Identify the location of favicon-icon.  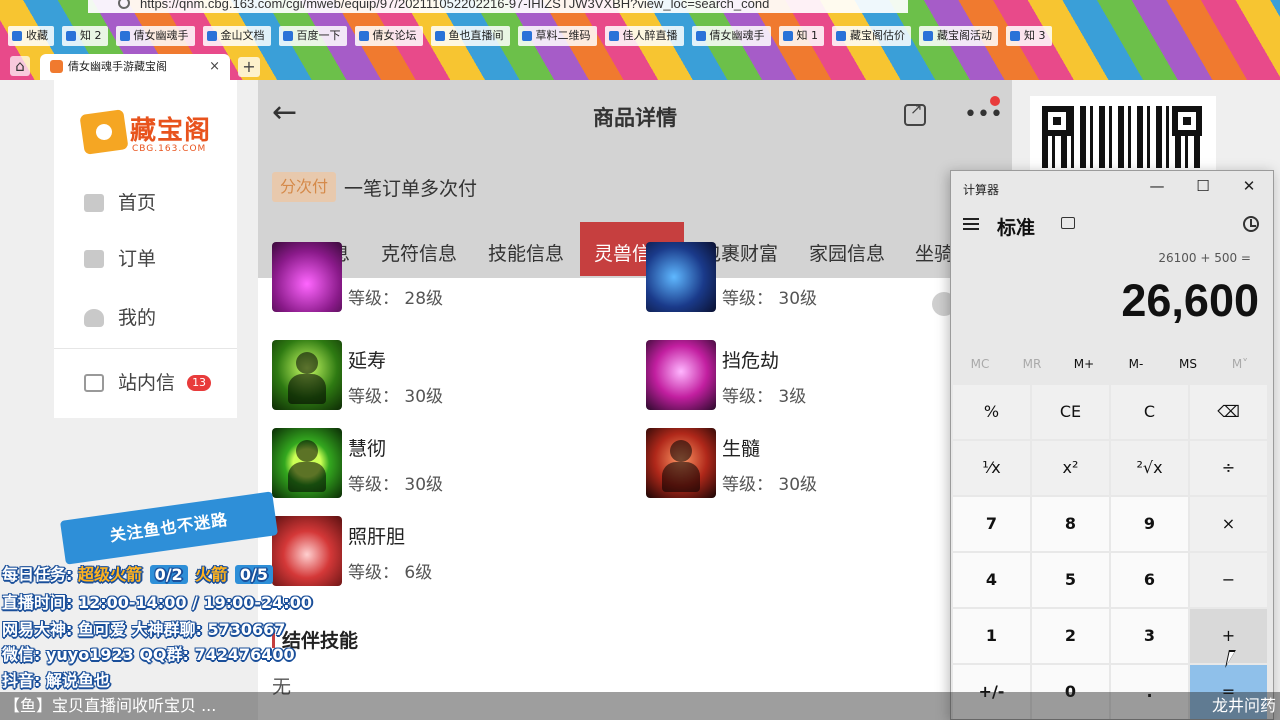
(56, 66).